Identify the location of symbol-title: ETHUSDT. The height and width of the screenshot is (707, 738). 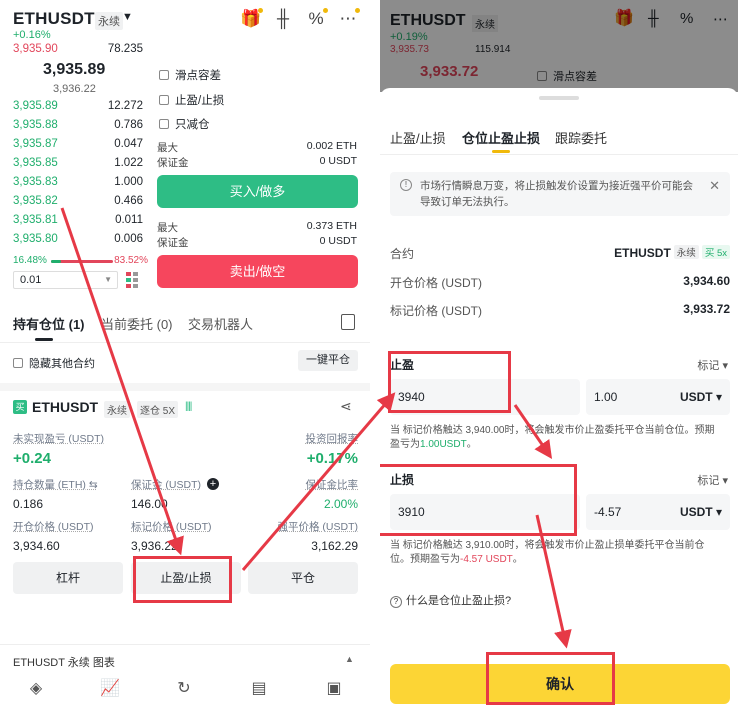
(54, 19).